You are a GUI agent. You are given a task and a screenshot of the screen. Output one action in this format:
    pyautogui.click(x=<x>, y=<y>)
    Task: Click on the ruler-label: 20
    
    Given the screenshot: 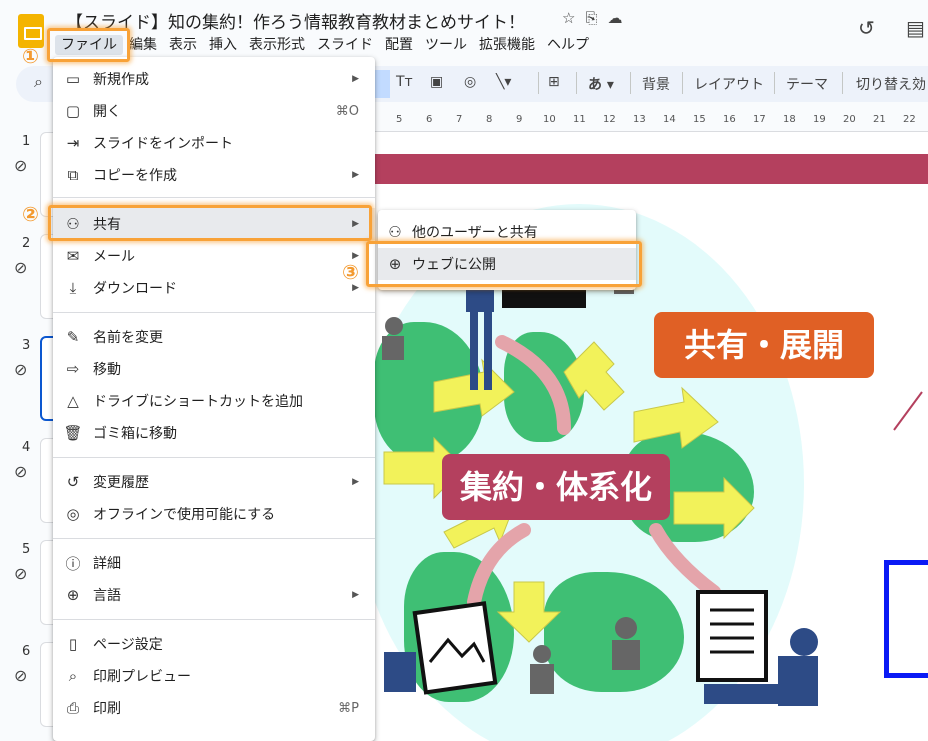 What is the action you would take?
    pyautogui.click(x=849, y=119)
    